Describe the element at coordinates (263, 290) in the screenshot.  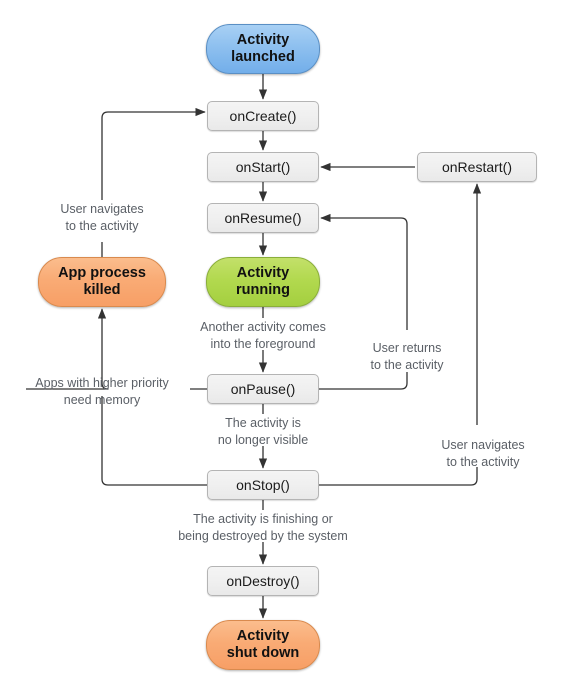
I see `node-activity-running-line-2: running` at that location.